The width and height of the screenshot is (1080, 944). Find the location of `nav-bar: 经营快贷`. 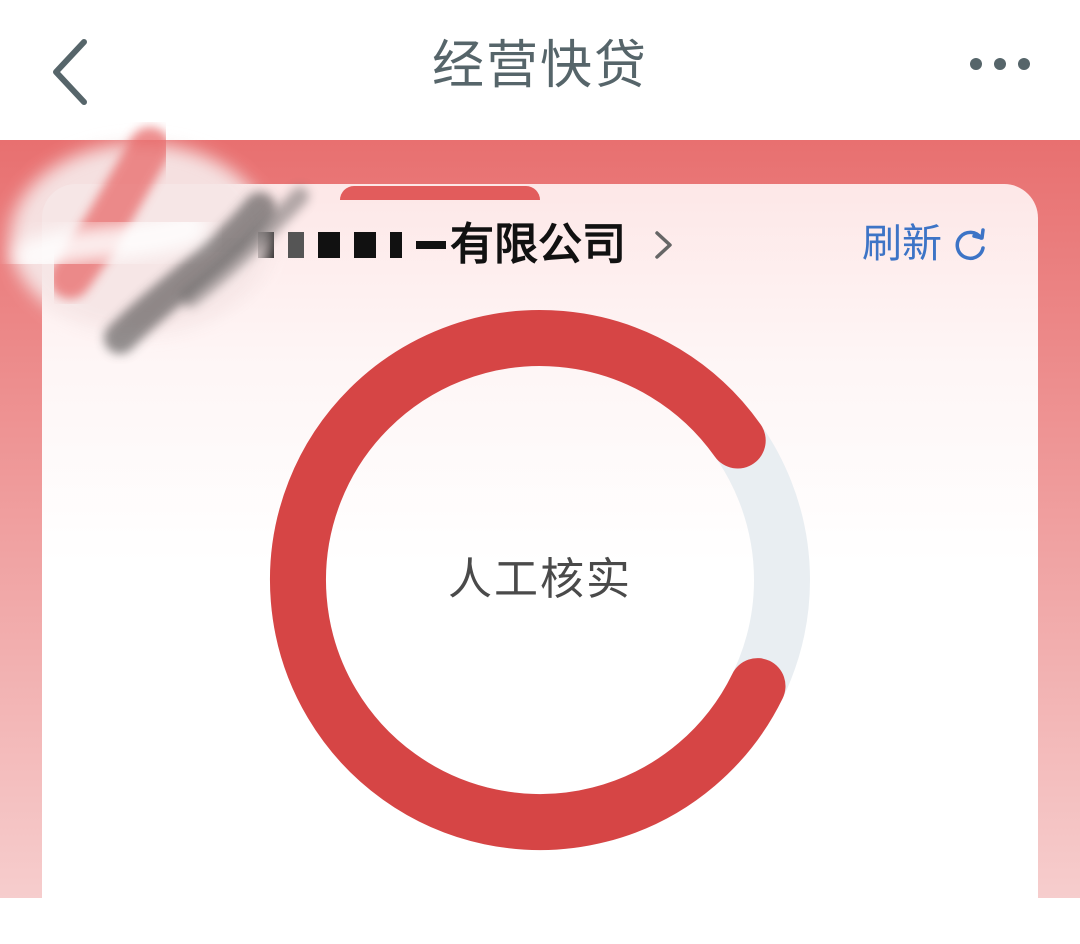

nav-bar: 经营快贷 is located at coordinates (540, 70).